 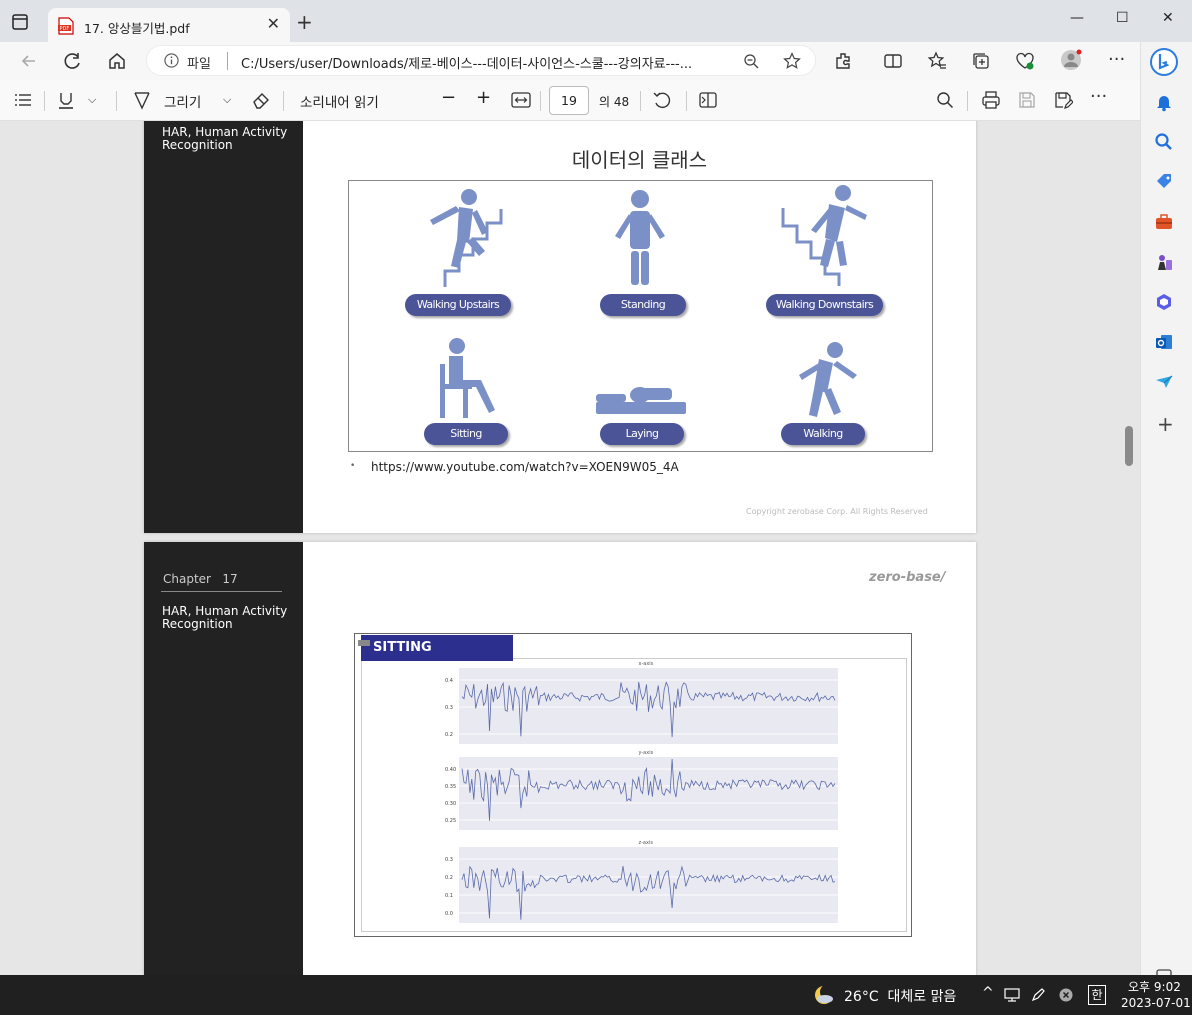 What do you see at coordinates (1166, 513) in the screenshot?
I see `edge-sidebar: +` at bounding box center [1166, 513].